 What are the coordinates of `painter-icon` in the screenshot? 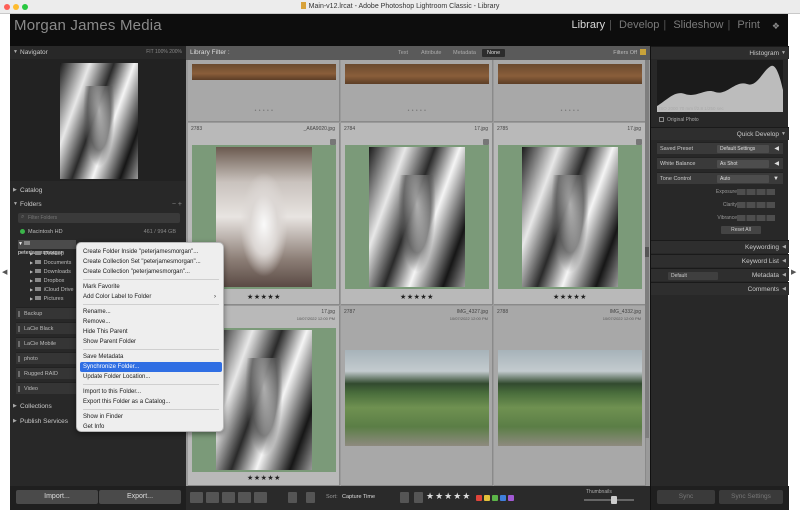 It's located at (292, 497).